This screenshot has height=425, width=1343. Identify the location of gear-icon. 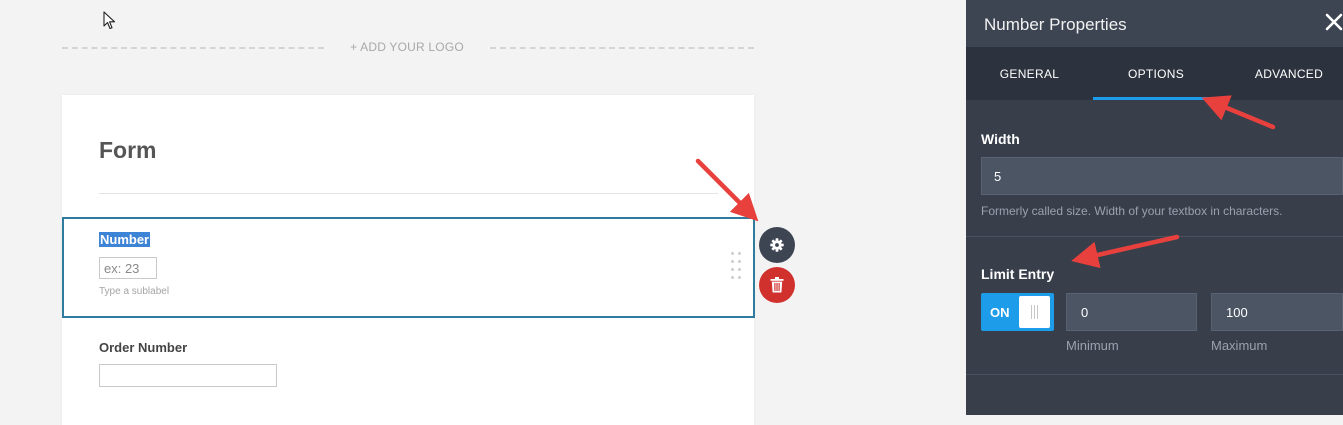
(777, 245).